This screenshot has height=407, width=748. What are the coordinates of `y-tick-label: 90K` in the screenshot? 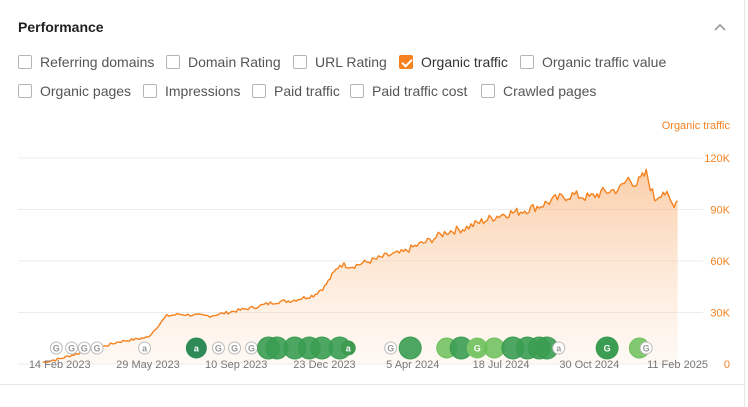 It's located at (720, 211).